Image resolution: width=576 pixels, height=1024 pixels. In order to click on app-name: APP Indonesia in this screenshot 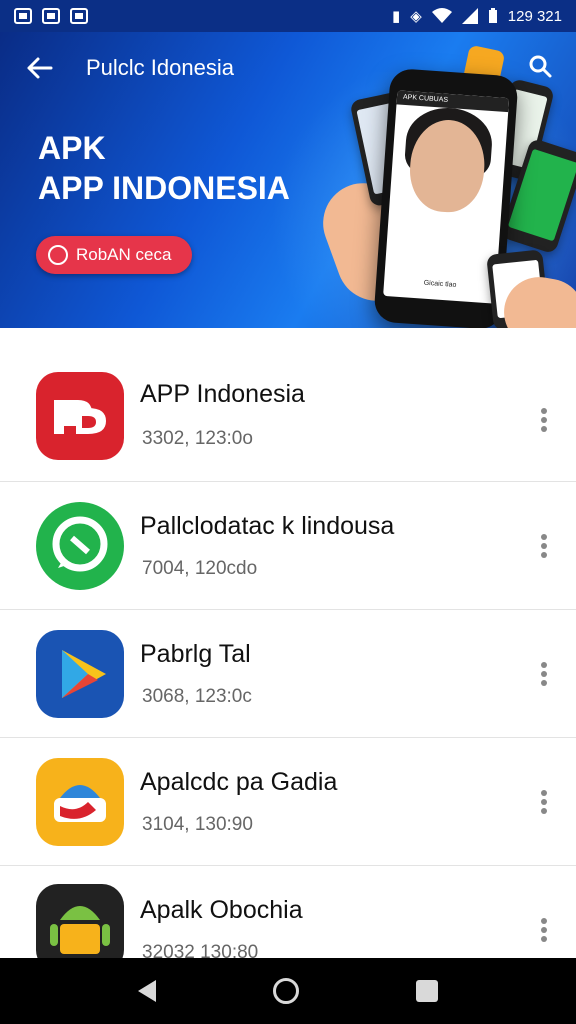, I will do `click(222, 394)`.